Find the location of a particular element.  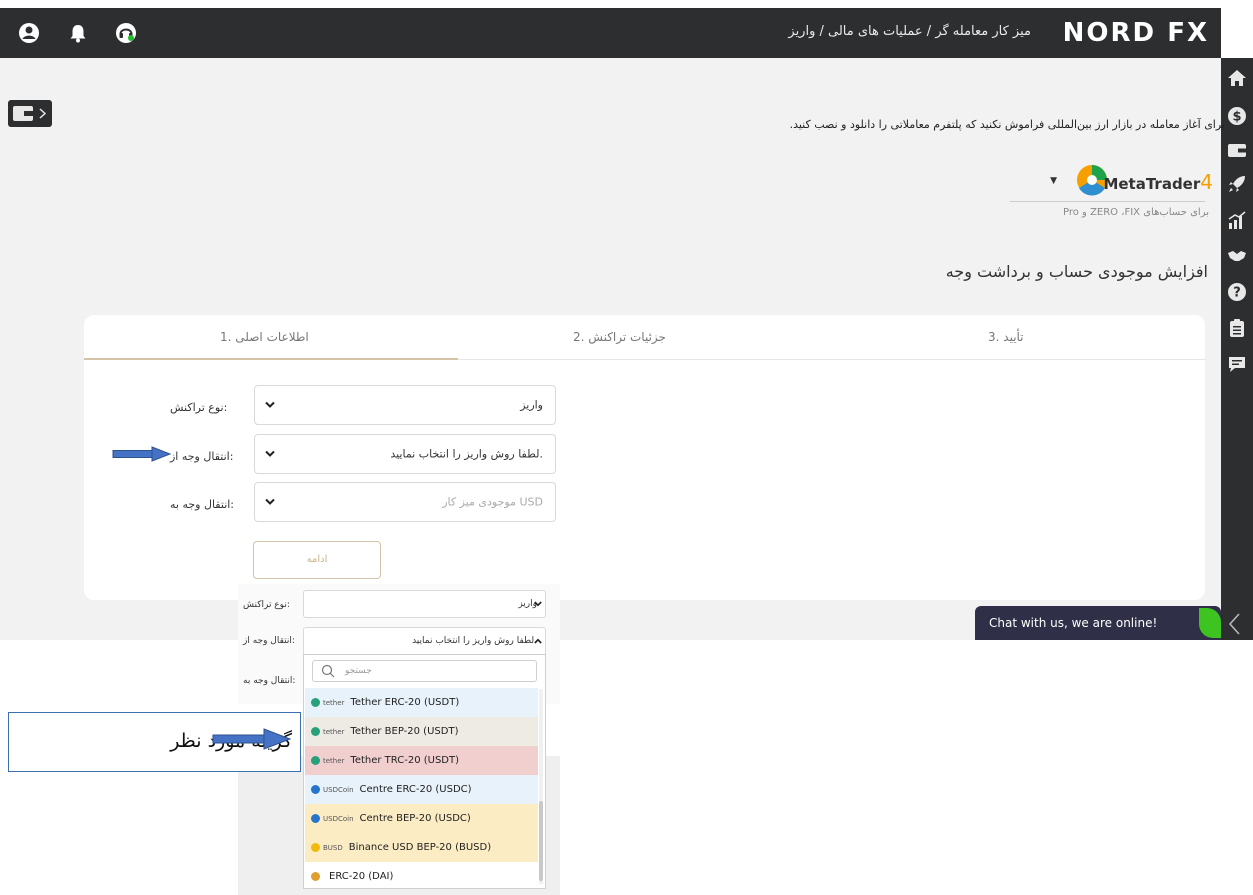

payment-option-label: ERC-20 (DAI) is located at coordinates (361, 876).